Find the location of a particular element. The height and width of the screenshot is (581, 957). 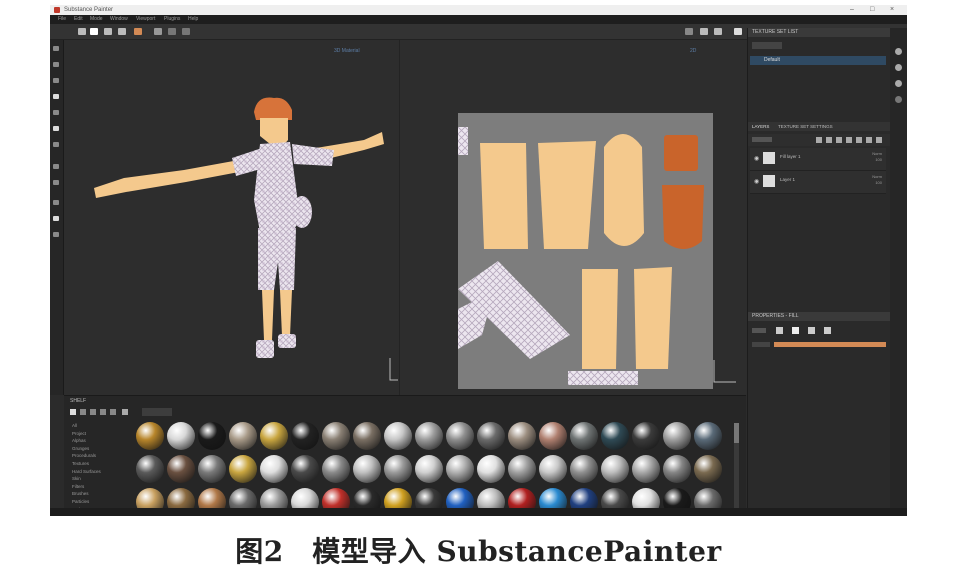

layer-row: ◉ Fill layer 1 Norm 100 is located at coordinates (818, 159).